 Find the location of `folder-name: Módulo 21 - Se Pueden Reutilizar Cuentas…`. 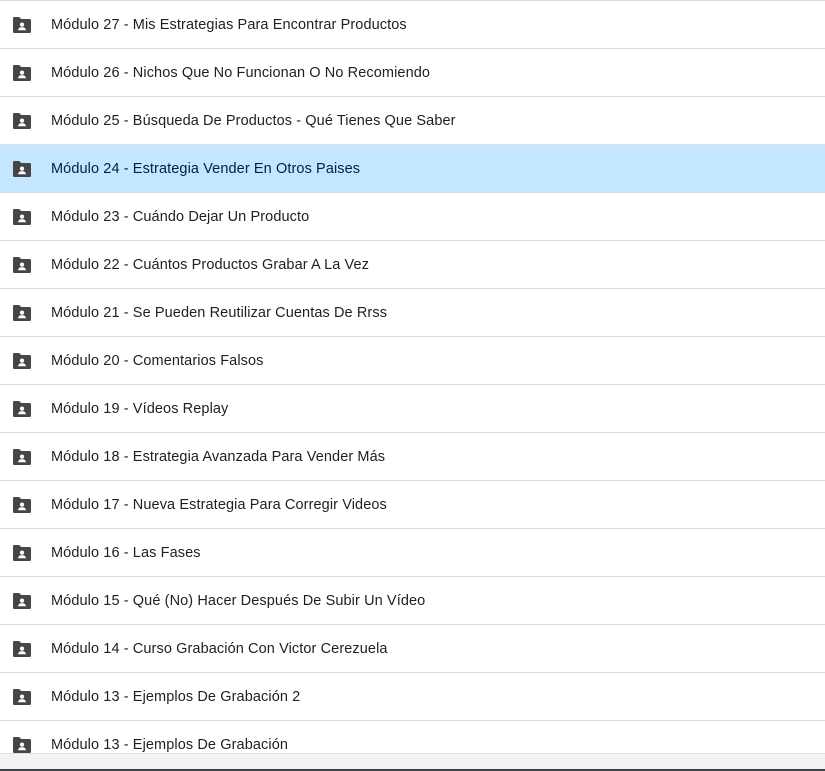

folder-name: Módulo 21 - Se Pueden Reutilizar Cuentas… is located at coordinates (219, 312).